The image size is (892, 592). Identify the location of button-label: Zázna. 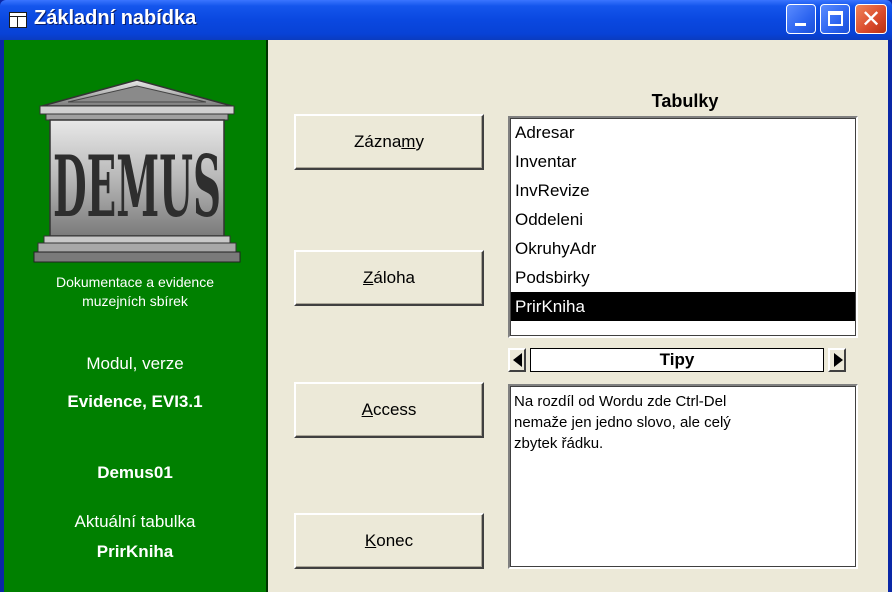
(378, 141).